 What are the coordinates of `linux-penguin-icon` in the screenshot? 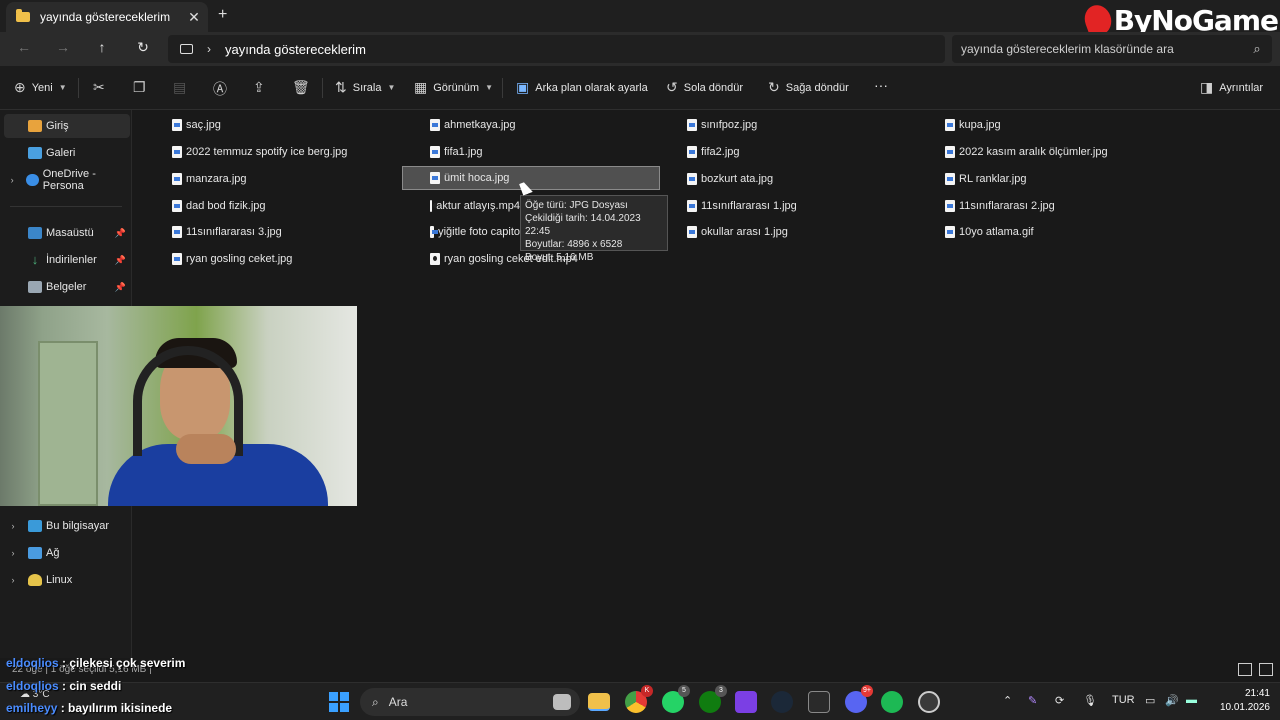 It's located at (35, 580).